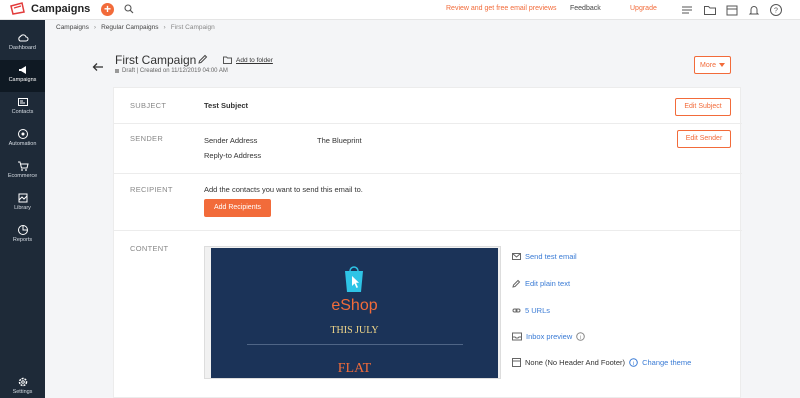 This screenshot has height=398, width=800. What do you see at coordinates (538, 310) in the screenshot?
I see `urls-label: 5 URLs` at bounding box center [538, 310].